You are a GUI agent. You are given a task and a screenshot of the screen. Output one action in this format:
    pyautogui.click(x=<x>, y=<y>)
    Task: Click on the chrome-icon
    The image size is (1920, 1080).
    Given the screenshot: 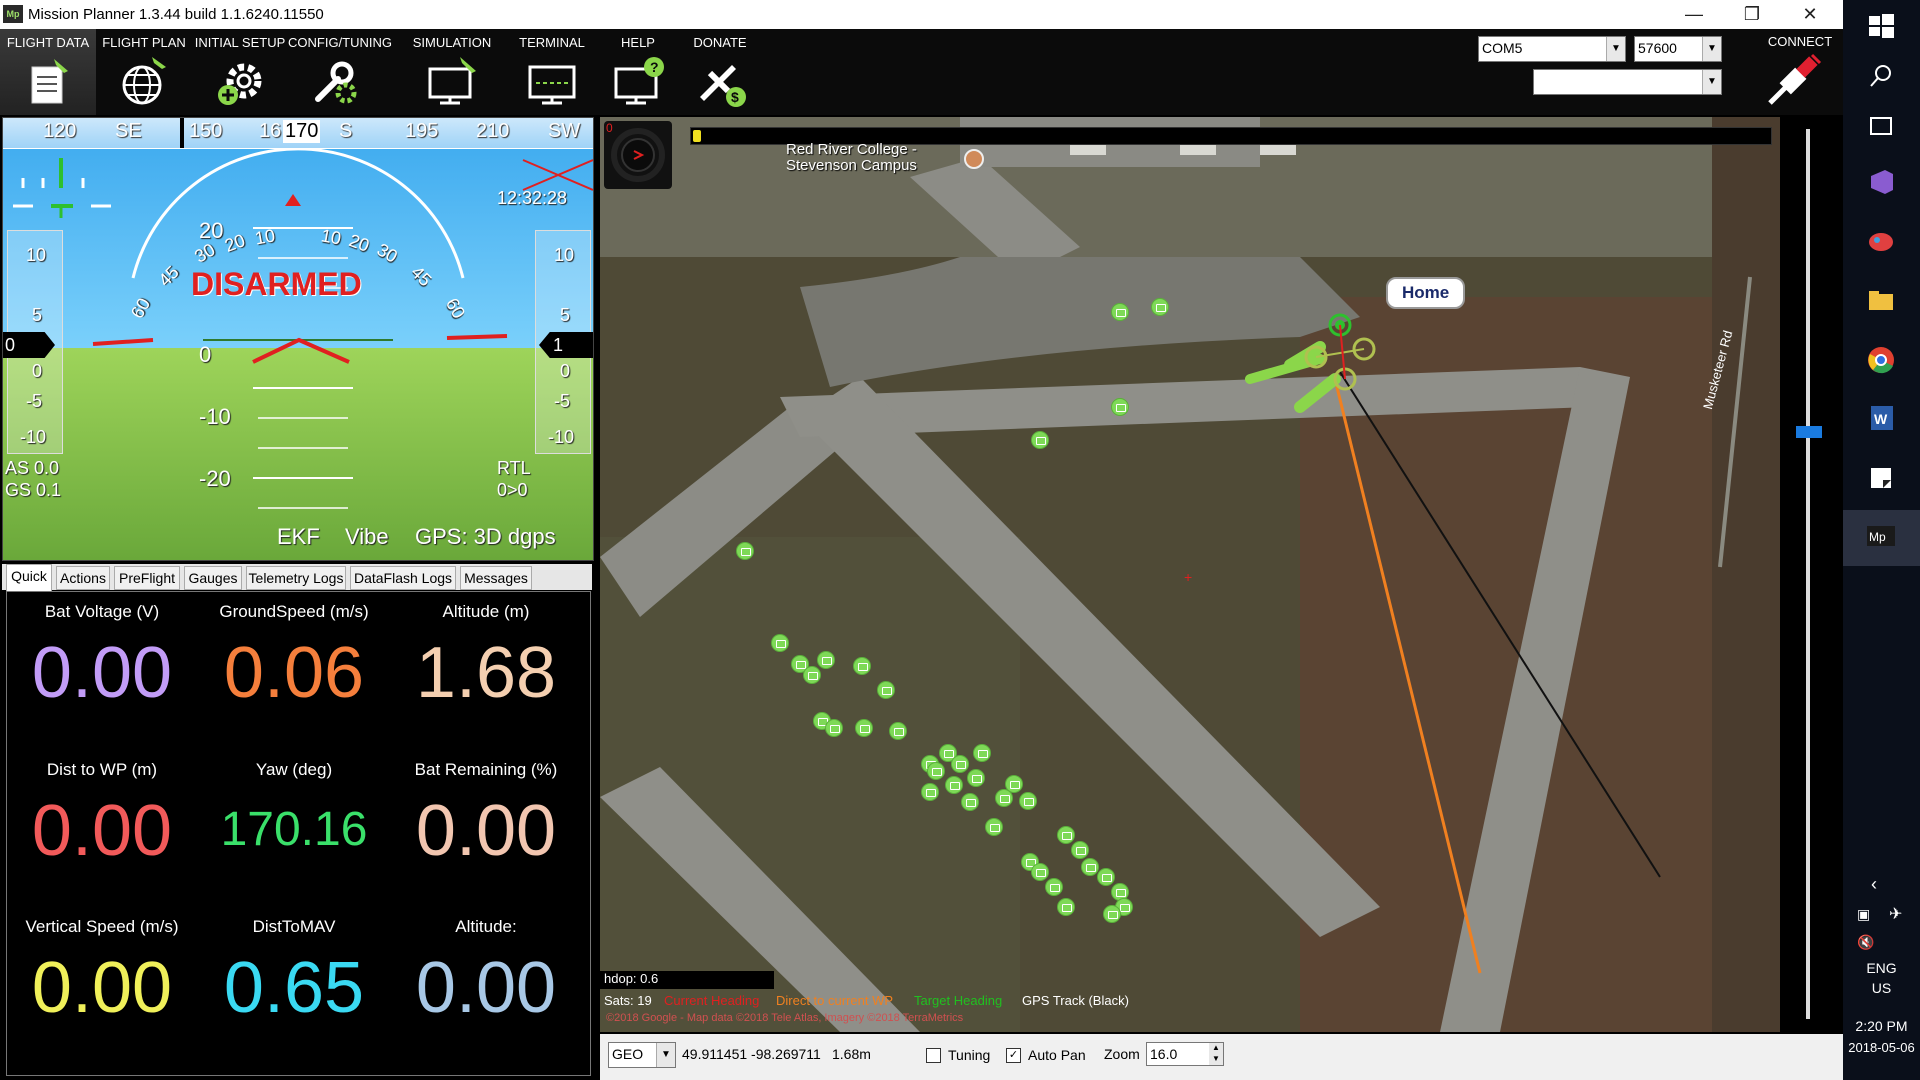 What is the action you would take?
    pyautogui.click(x=1881, y=360)
    